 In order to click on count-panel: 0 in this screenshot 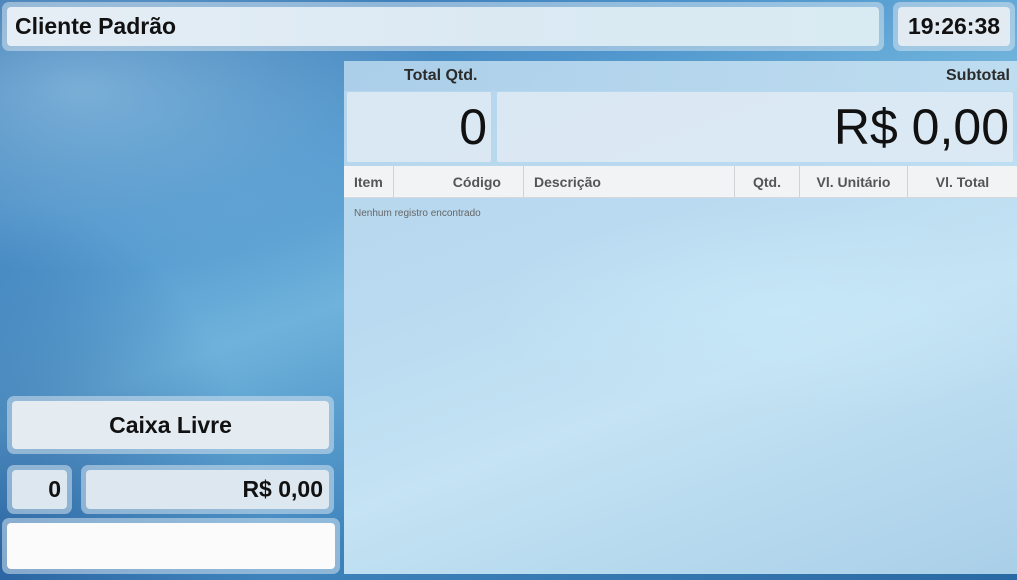, I will do `click(39, 489)`.